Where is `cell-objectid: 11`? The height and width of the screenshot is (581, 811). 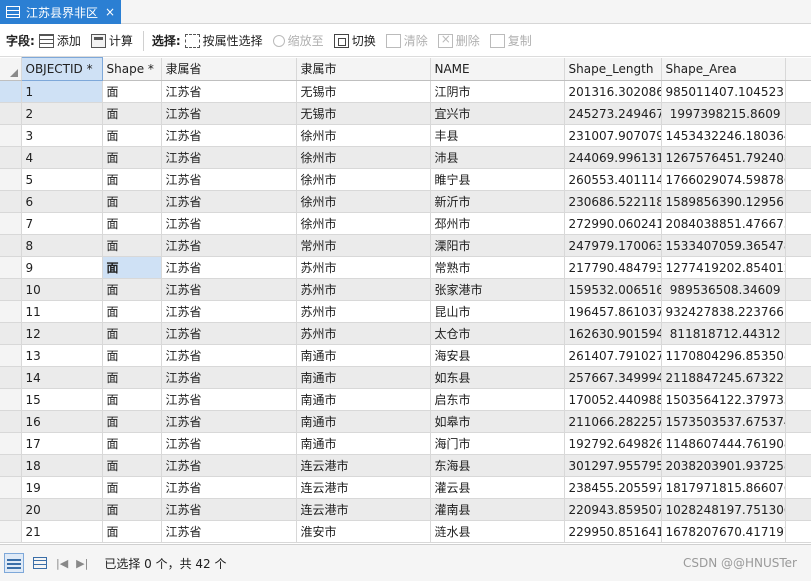 cell-objectid: 11 is located at coordinates (62, 311).